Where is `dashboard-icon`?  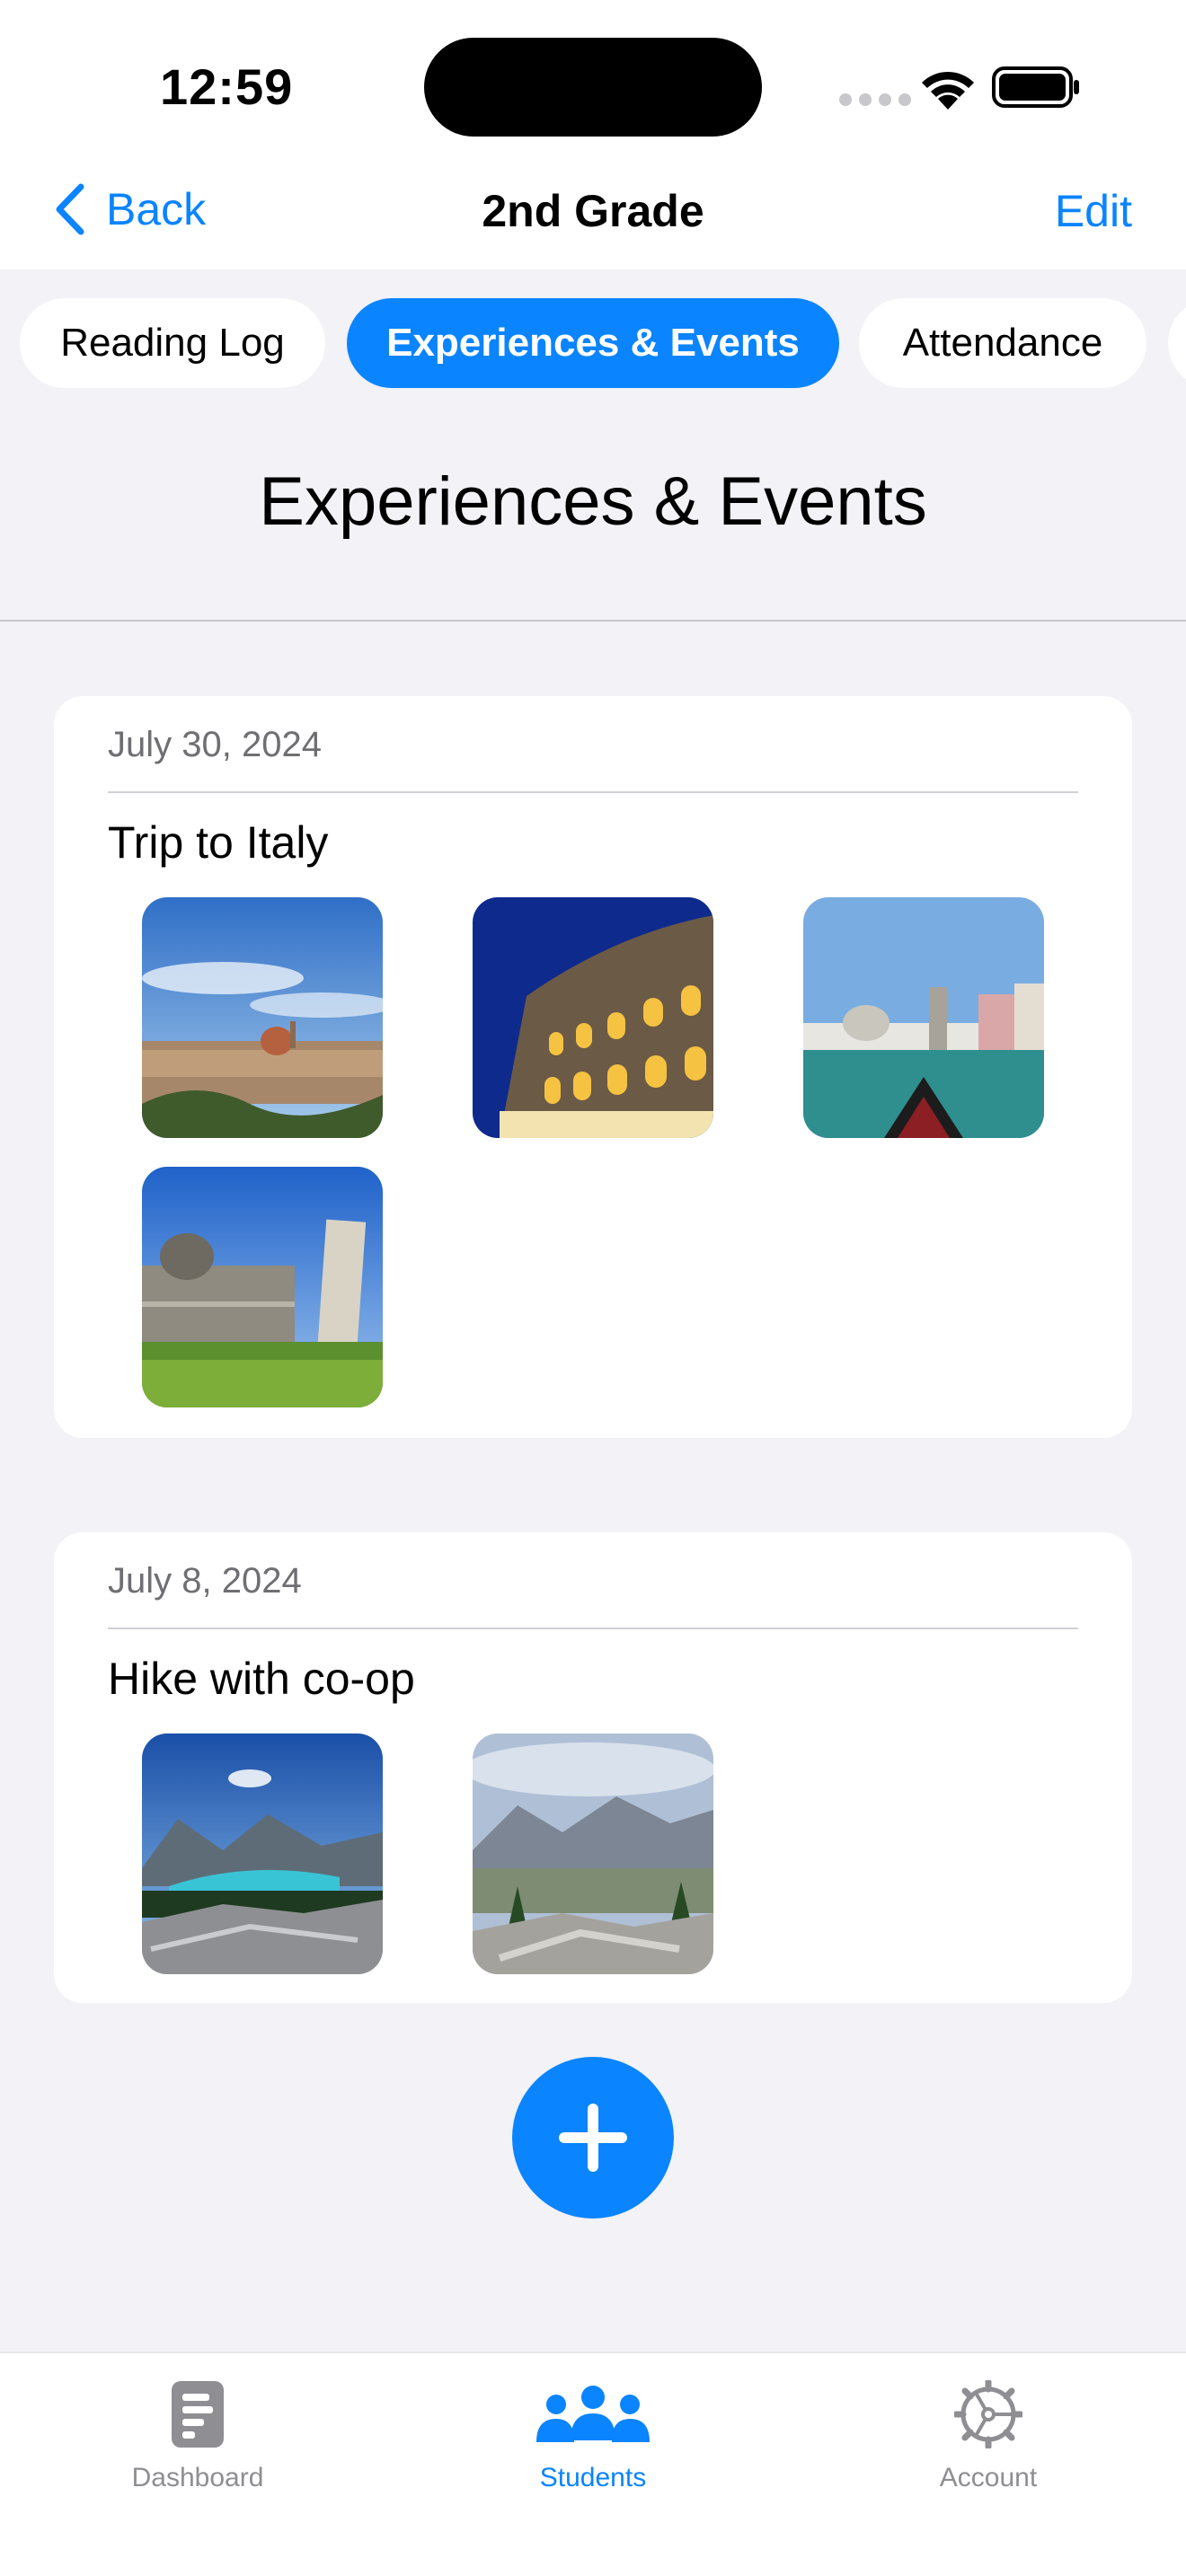 dashboard-icon is located at coordinates (198, 2414).